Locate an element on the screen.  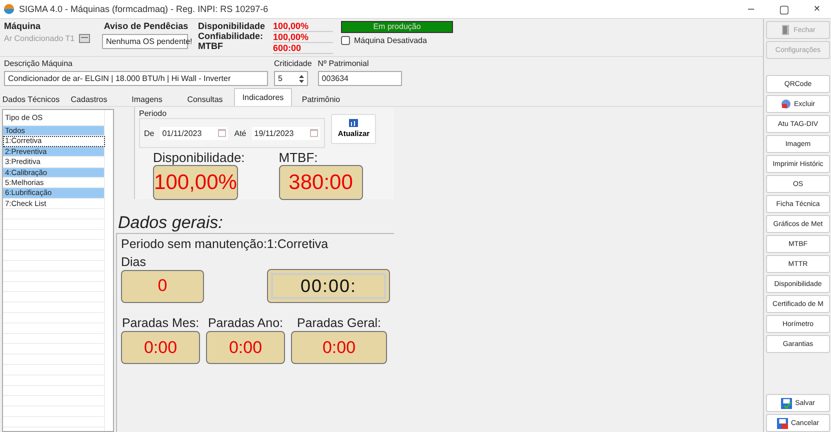
asset-field: 003634 is located at coordinates (360, 78).